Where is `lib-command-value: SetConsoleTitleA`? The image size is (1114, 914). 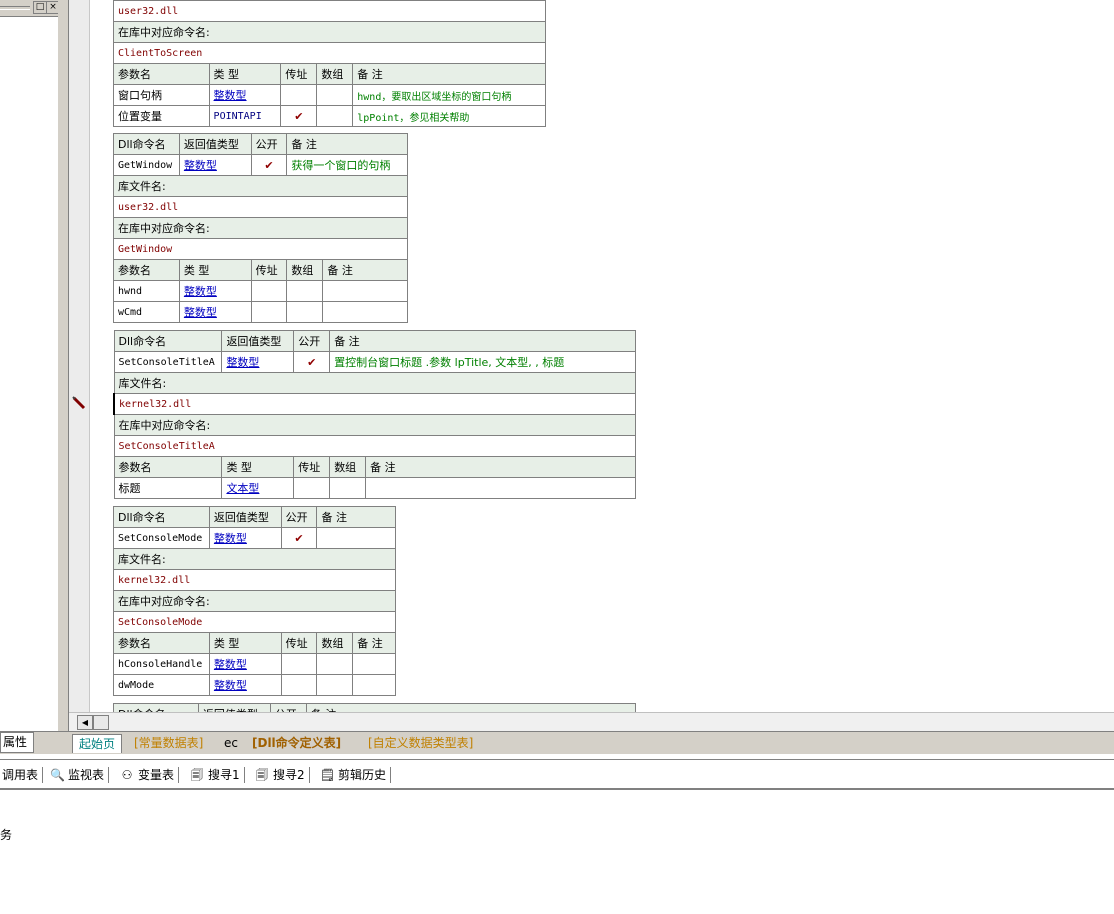
lib-command-value: SetConsoleTitleA is located at coordinates (374, 446).